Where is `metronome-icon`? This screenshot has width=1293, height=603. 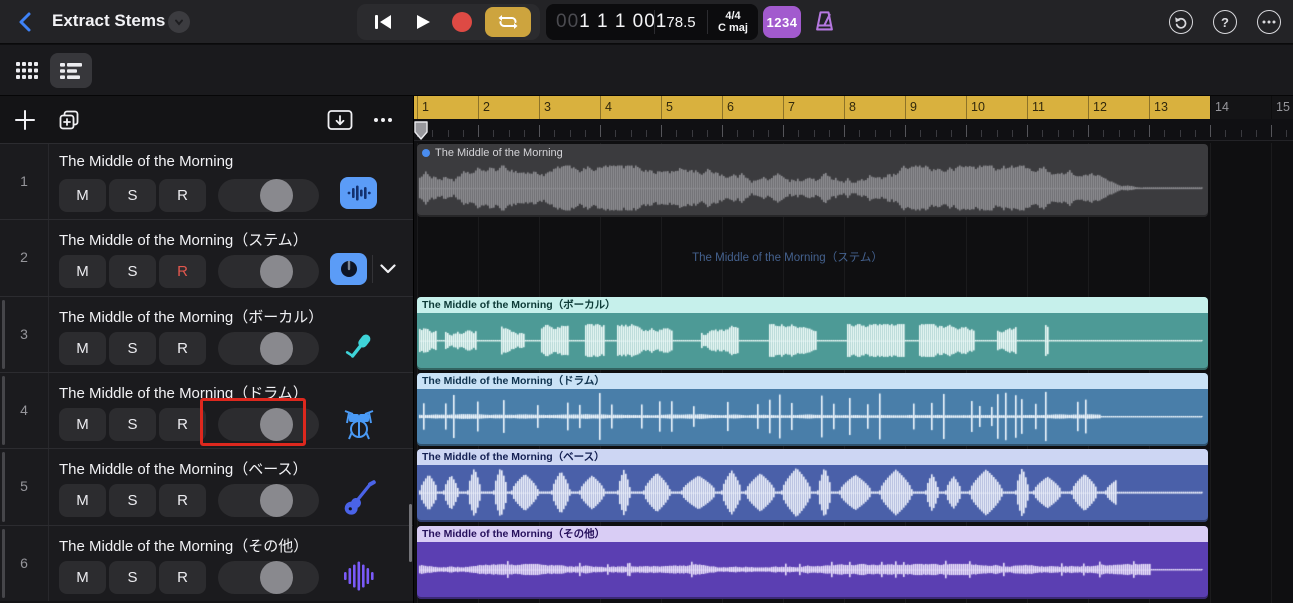 metronome-icon is located at coordinates (824, 24).